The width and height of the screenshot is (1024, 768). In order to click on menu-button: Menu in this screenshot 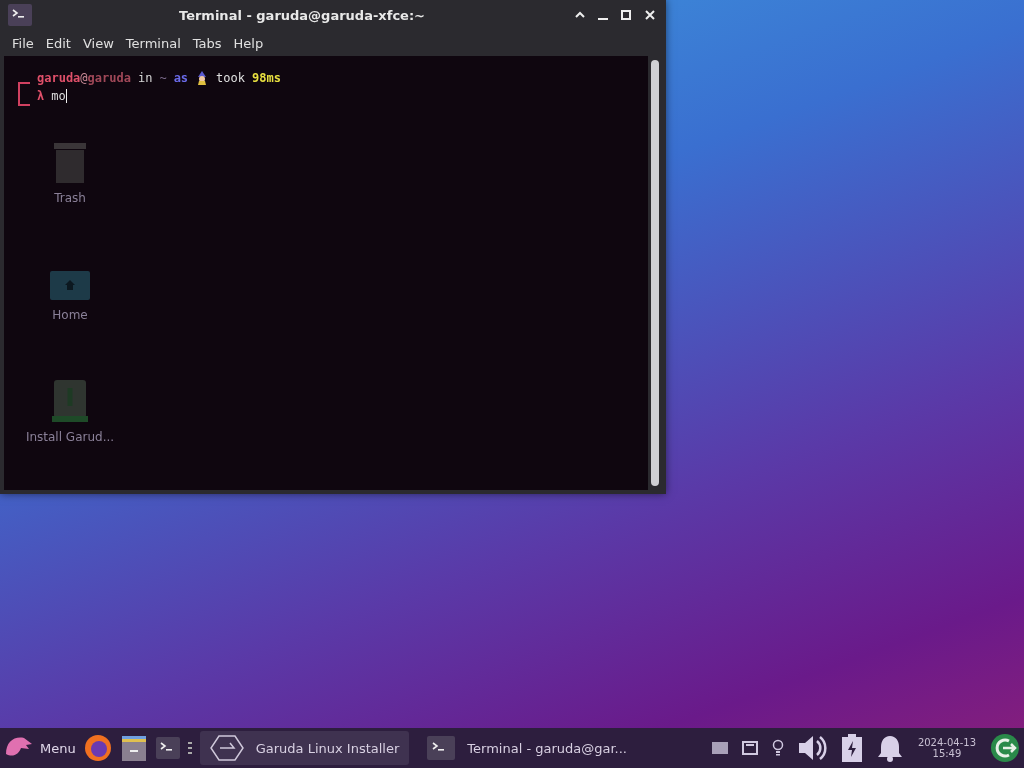, I will do `click(40, 748)`.